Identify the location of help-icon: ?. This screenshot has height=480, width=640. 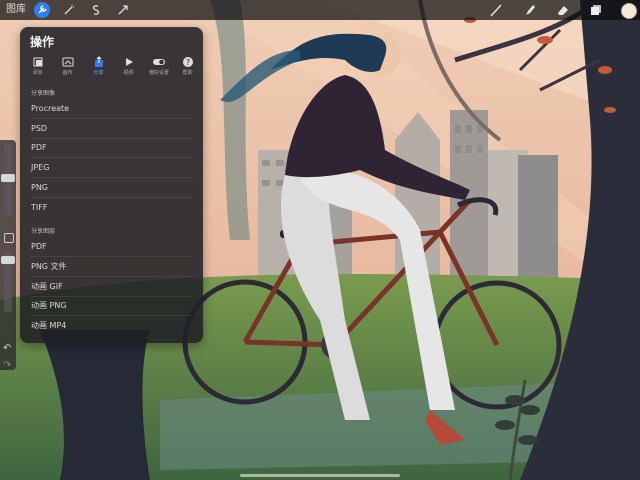
(187, 62).